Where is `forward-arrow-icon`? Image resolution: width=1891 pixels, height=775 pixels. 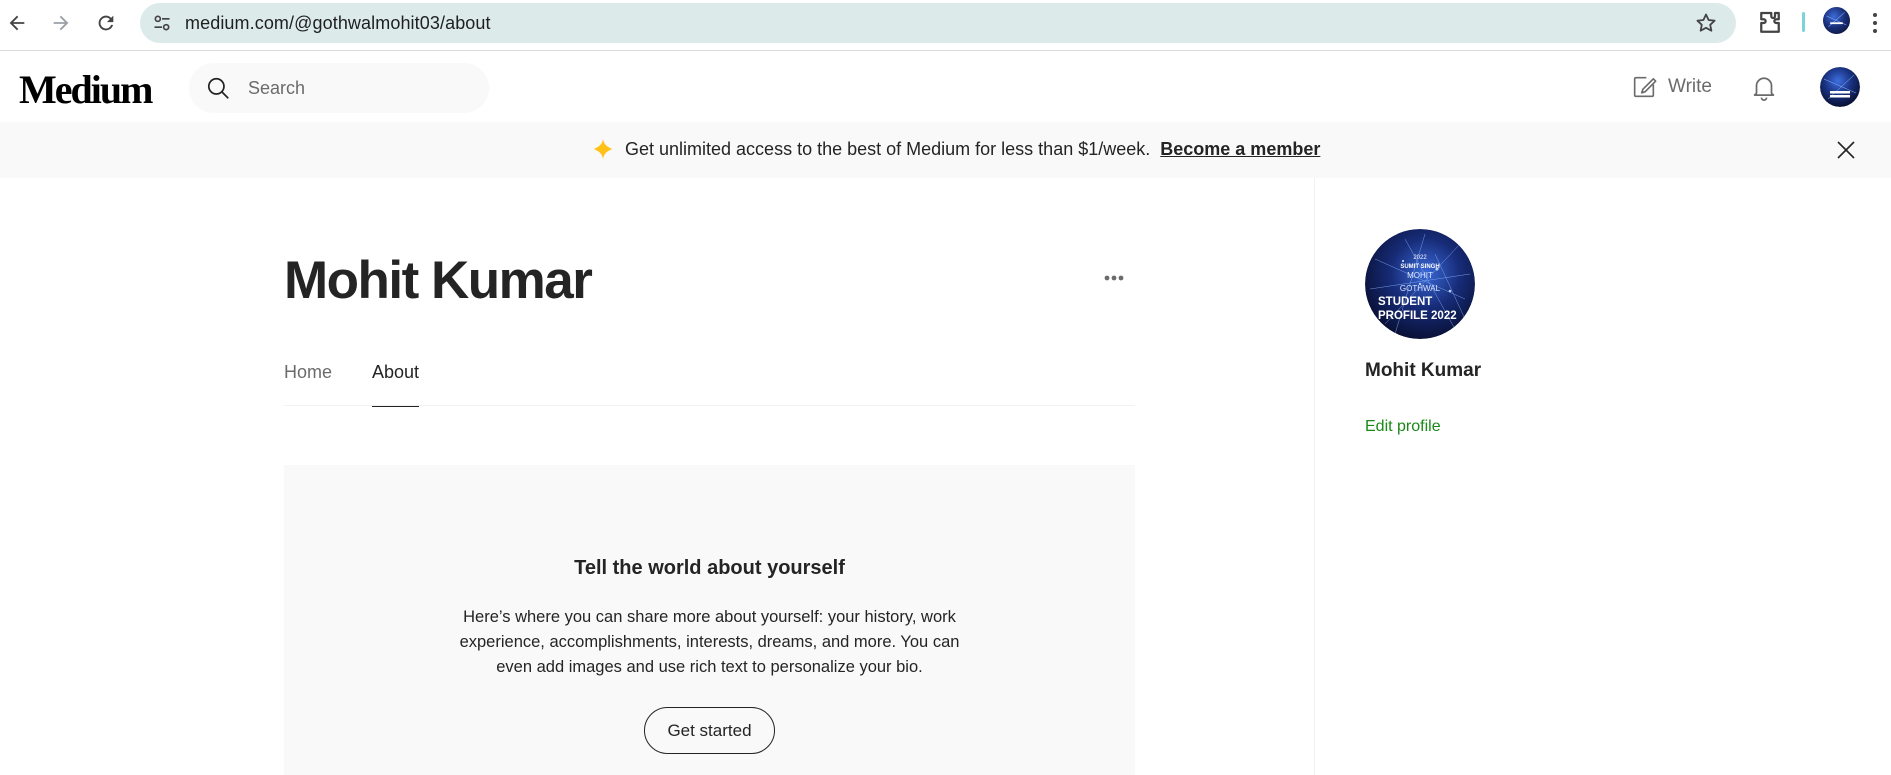
forward-arrow-icon is located at coordinates (61, 23).